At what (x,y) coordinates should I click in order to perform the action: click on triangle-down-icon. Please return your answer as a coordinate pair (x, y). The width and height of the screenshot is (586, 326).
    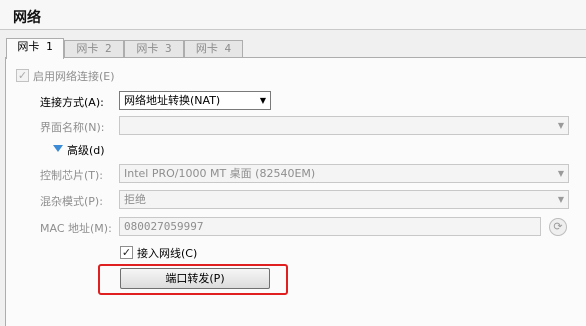
    Looking at the image, I should click on (58, 148).